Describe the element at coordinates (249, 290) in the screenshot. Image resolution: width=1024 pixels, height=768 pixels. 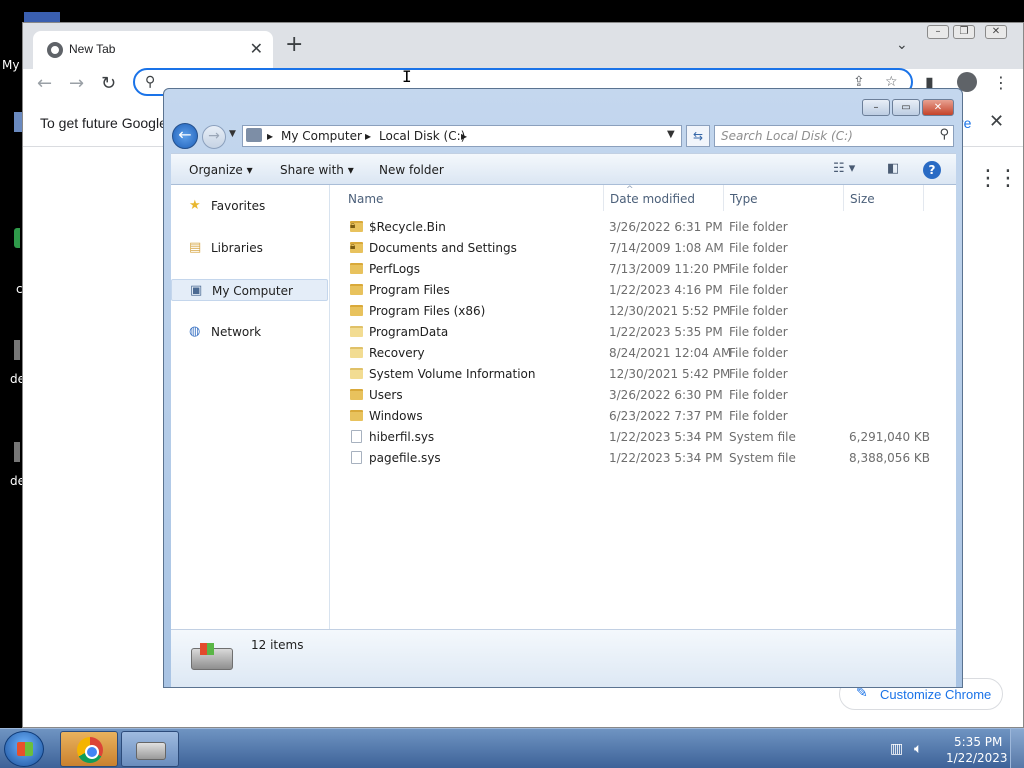
I see `nav-item-my-computer: ▣ My Computer` at that location.